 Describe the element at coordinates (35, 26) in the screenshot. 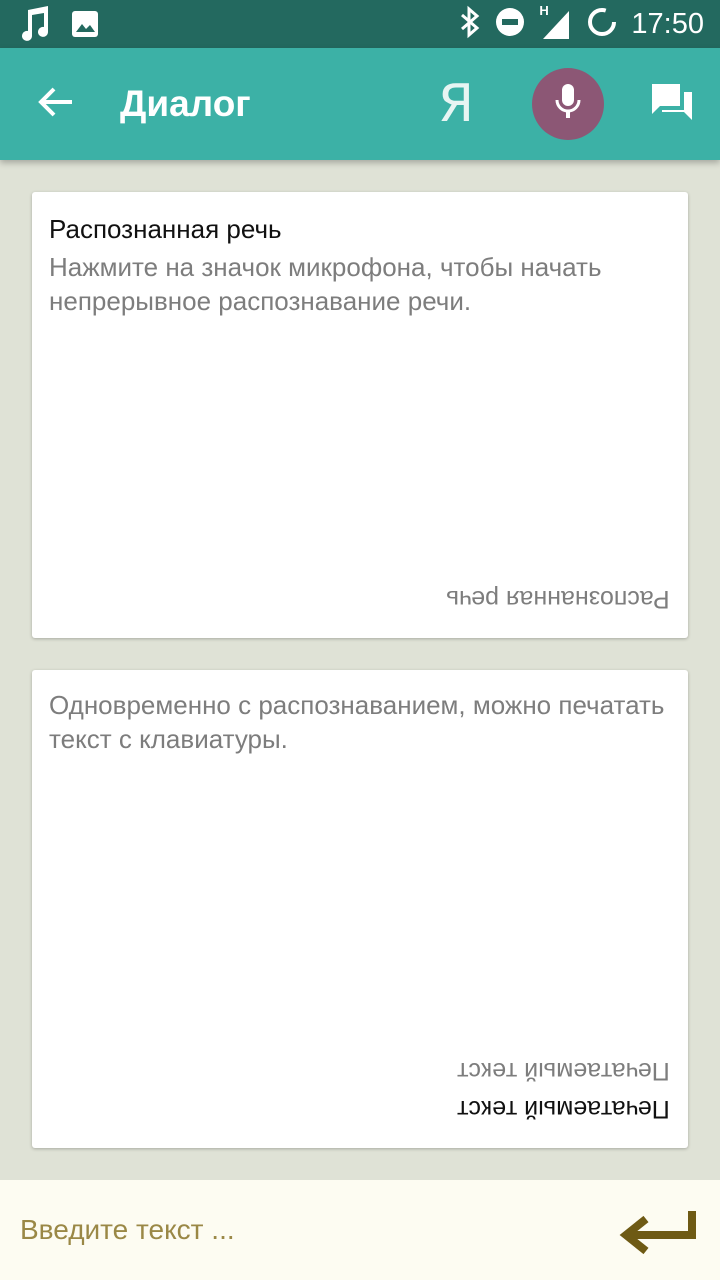

I see `music-note-icon` at that location.